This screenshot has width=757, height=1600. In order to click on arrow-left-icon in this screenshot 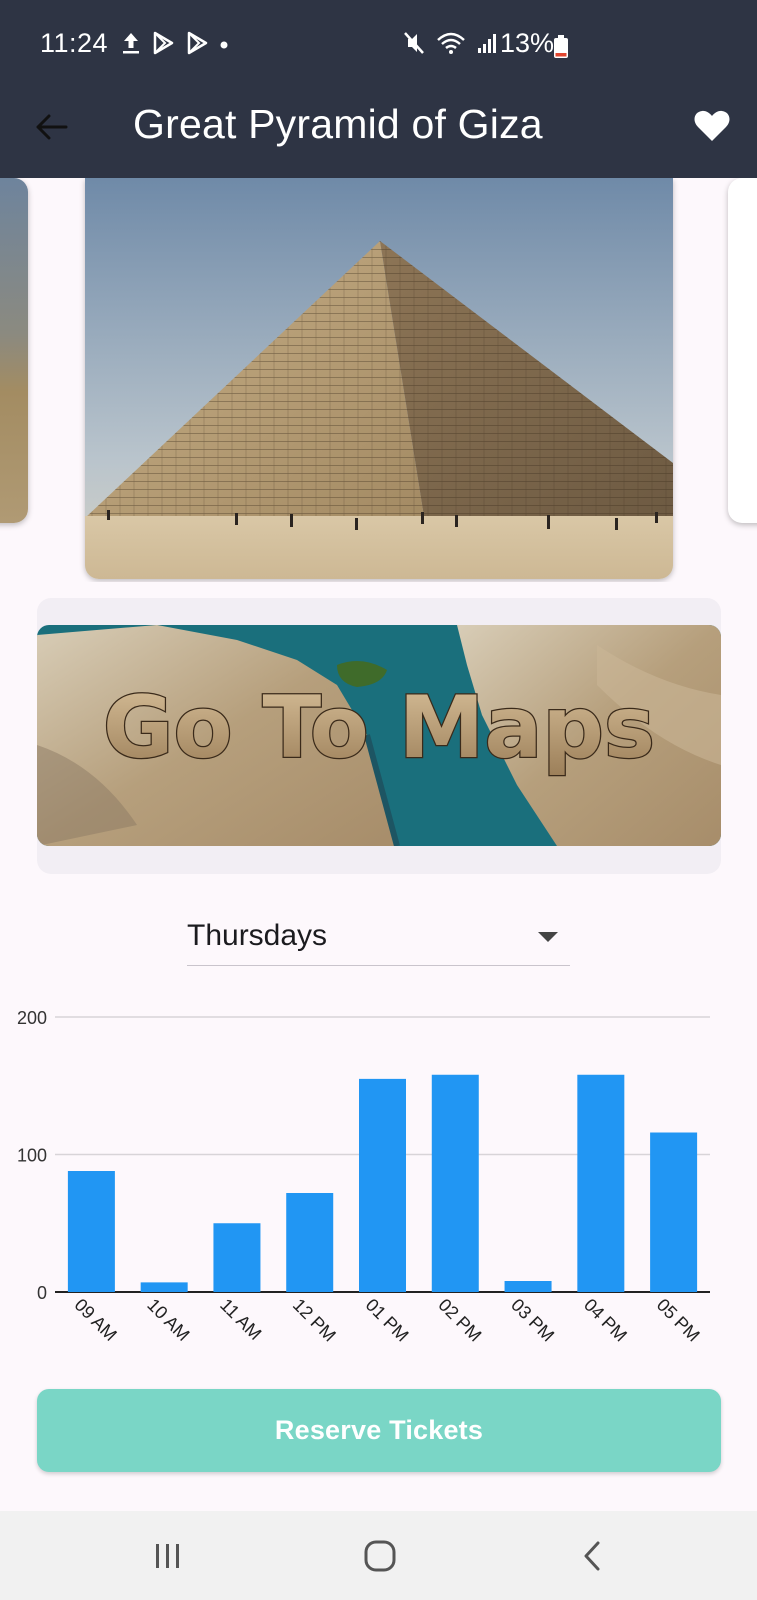, I will do `click(52, 127)`.